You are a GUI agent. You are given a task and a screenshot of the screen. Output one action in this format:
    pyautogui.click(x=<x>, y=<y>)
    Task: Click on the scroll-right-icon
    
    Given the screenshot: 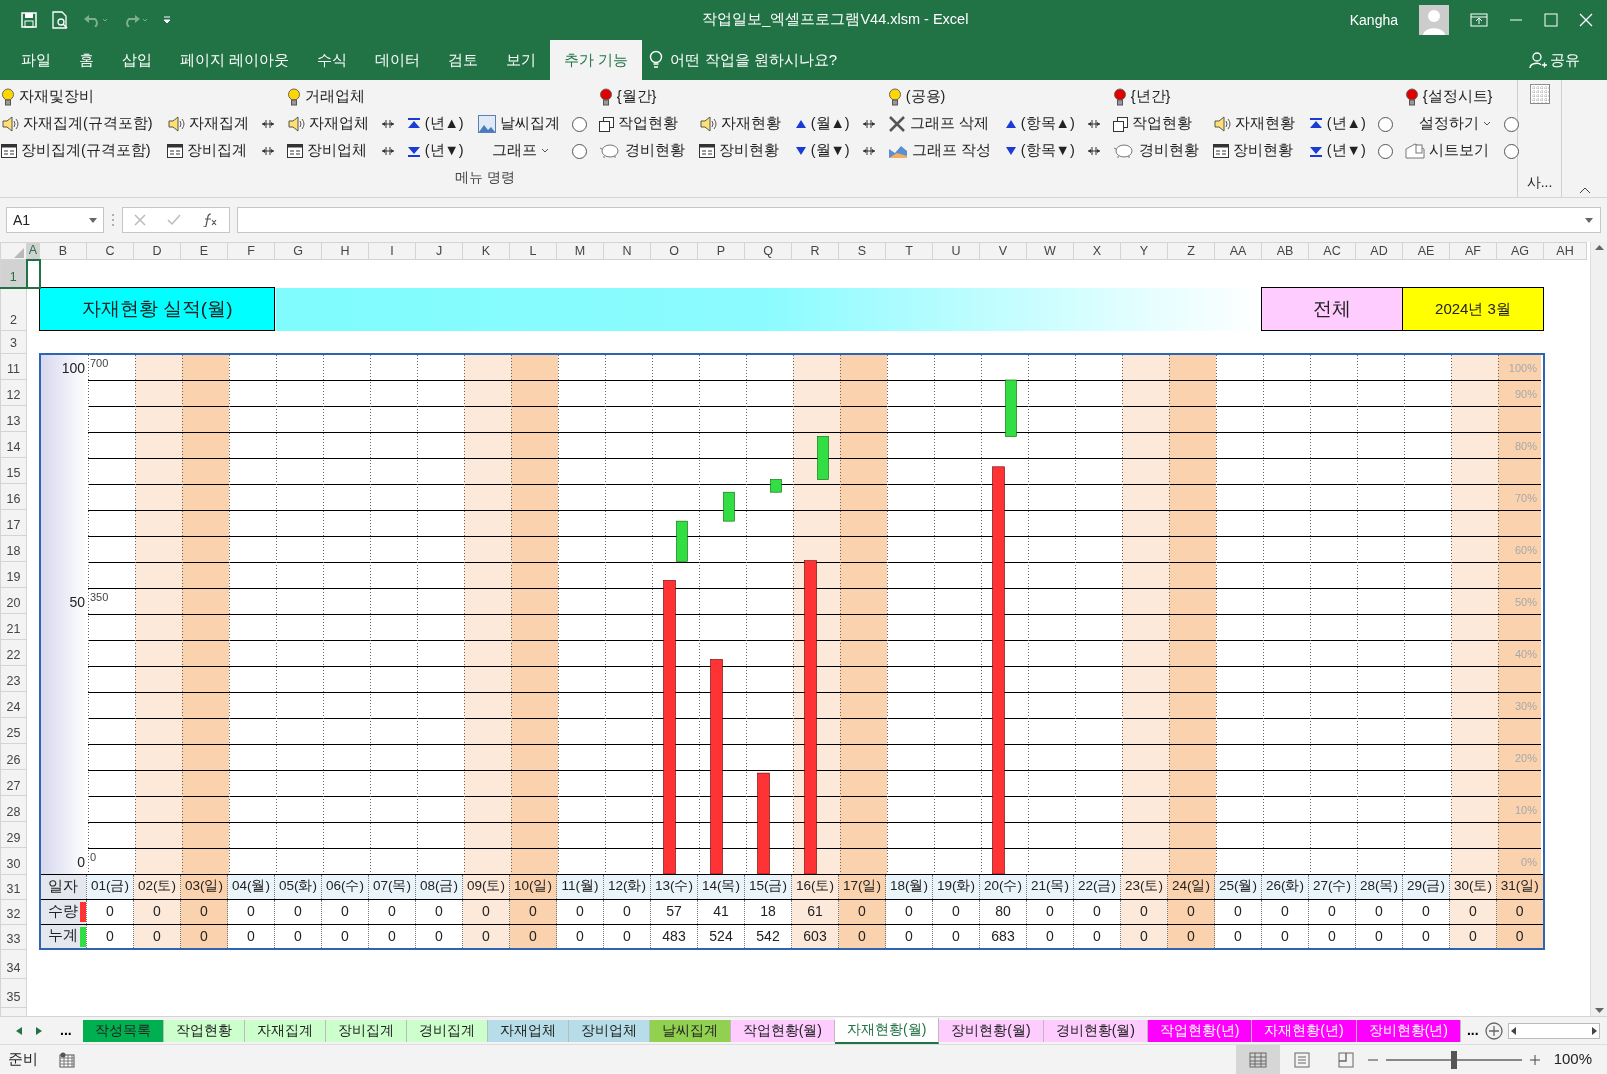 What is the action you would take?
    pyautogui.click(x=1594, y=1030)
    